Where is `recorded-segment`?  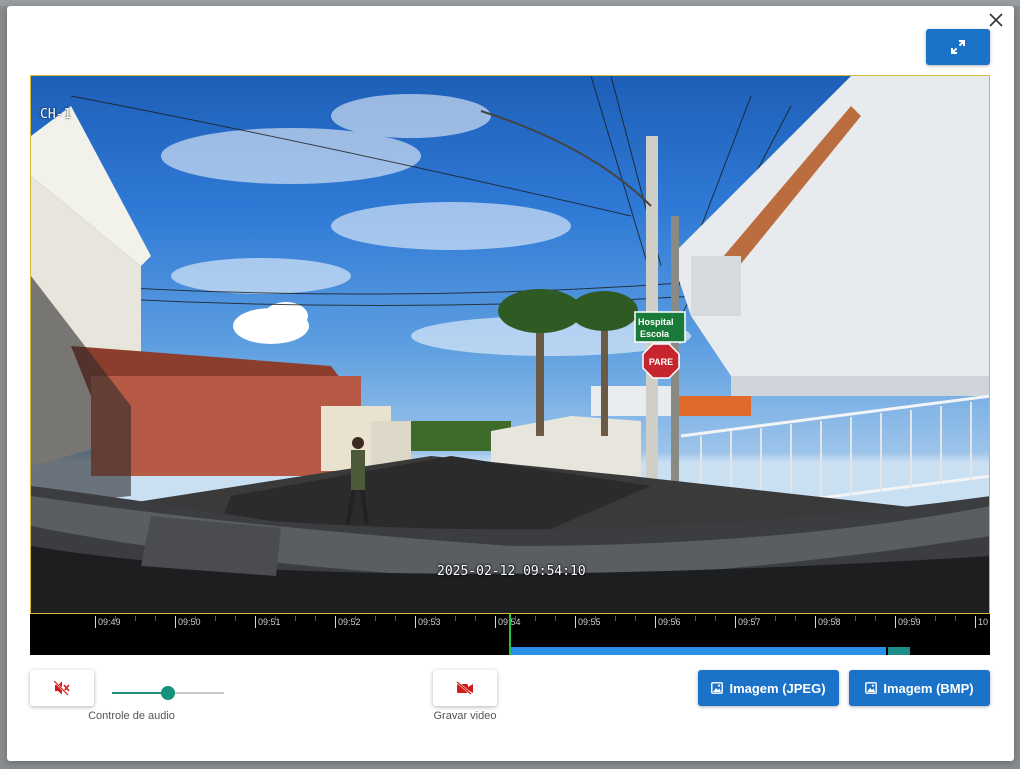
recorded-segment is located at coordinates (698, 651).